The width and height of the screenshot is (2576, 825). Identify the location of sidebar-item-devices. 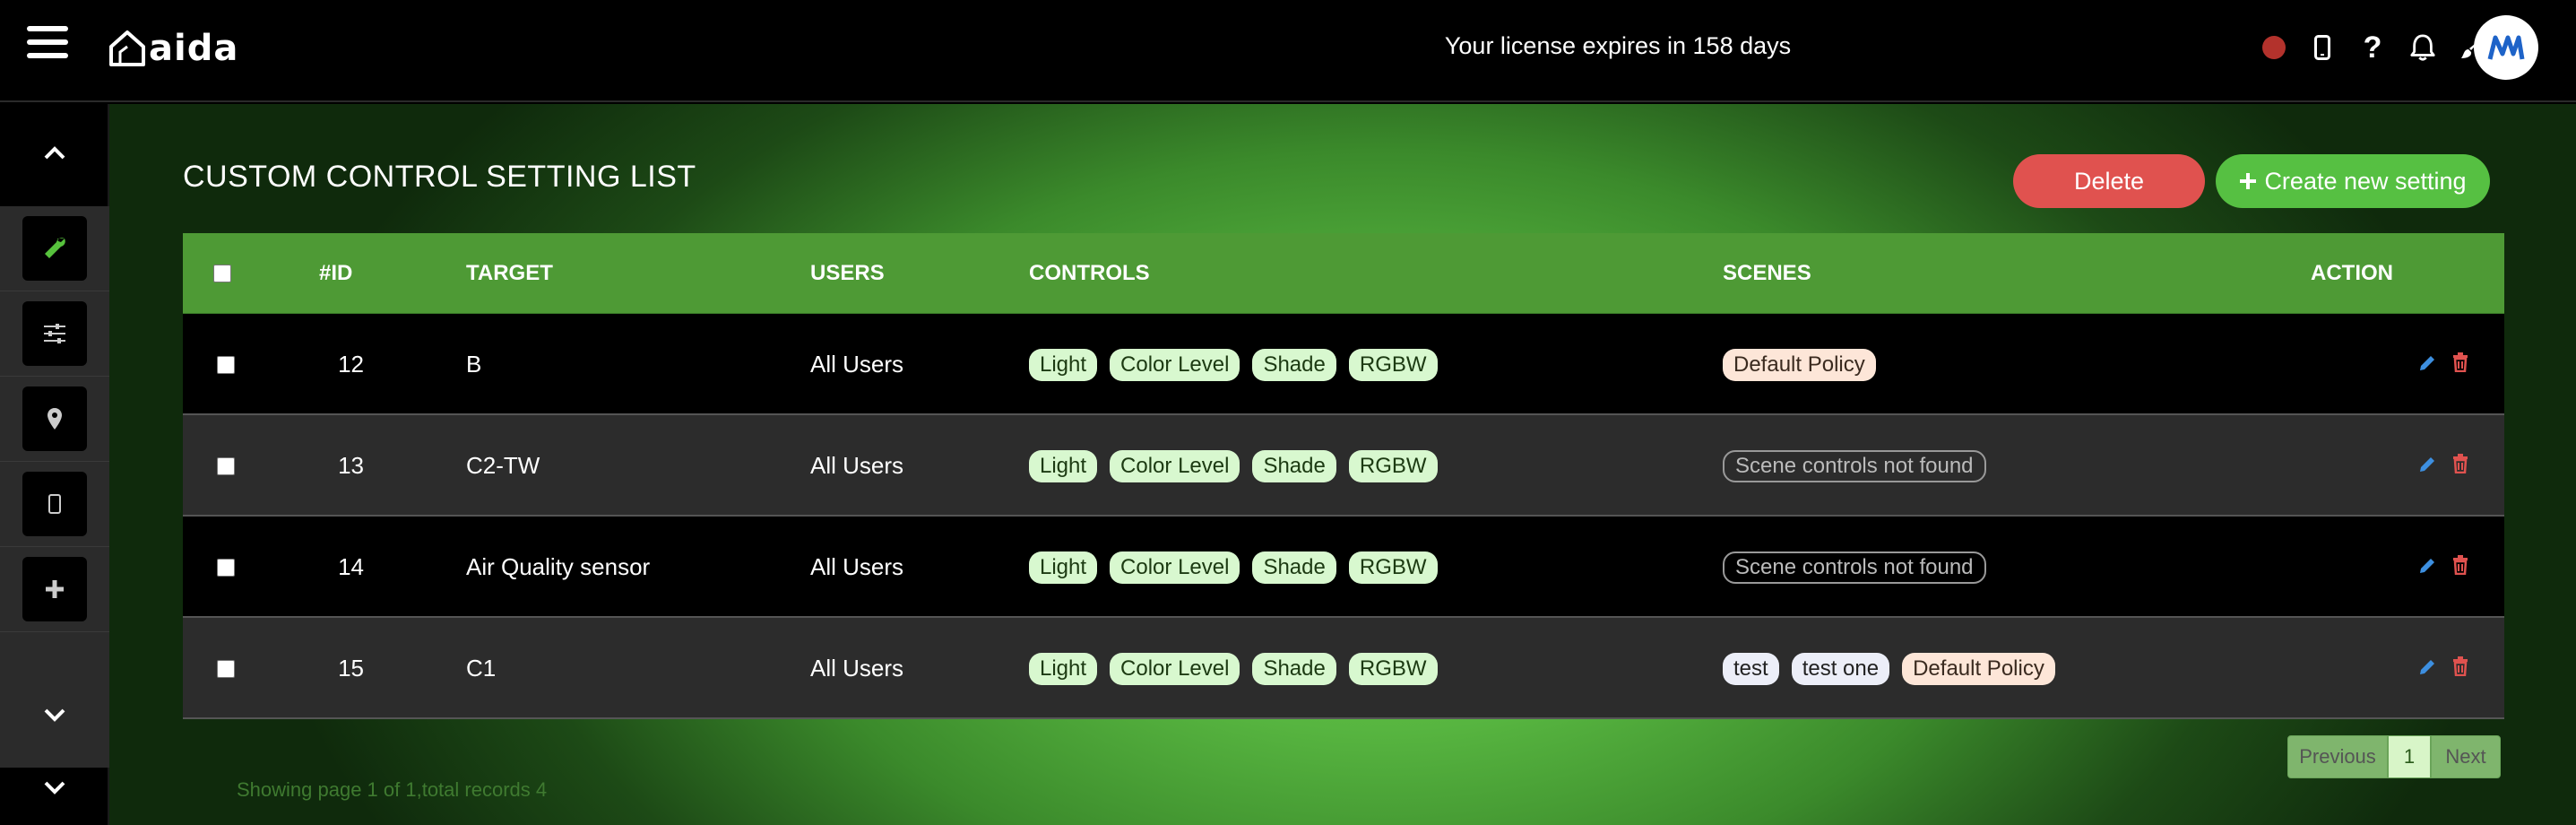
(54, 504).